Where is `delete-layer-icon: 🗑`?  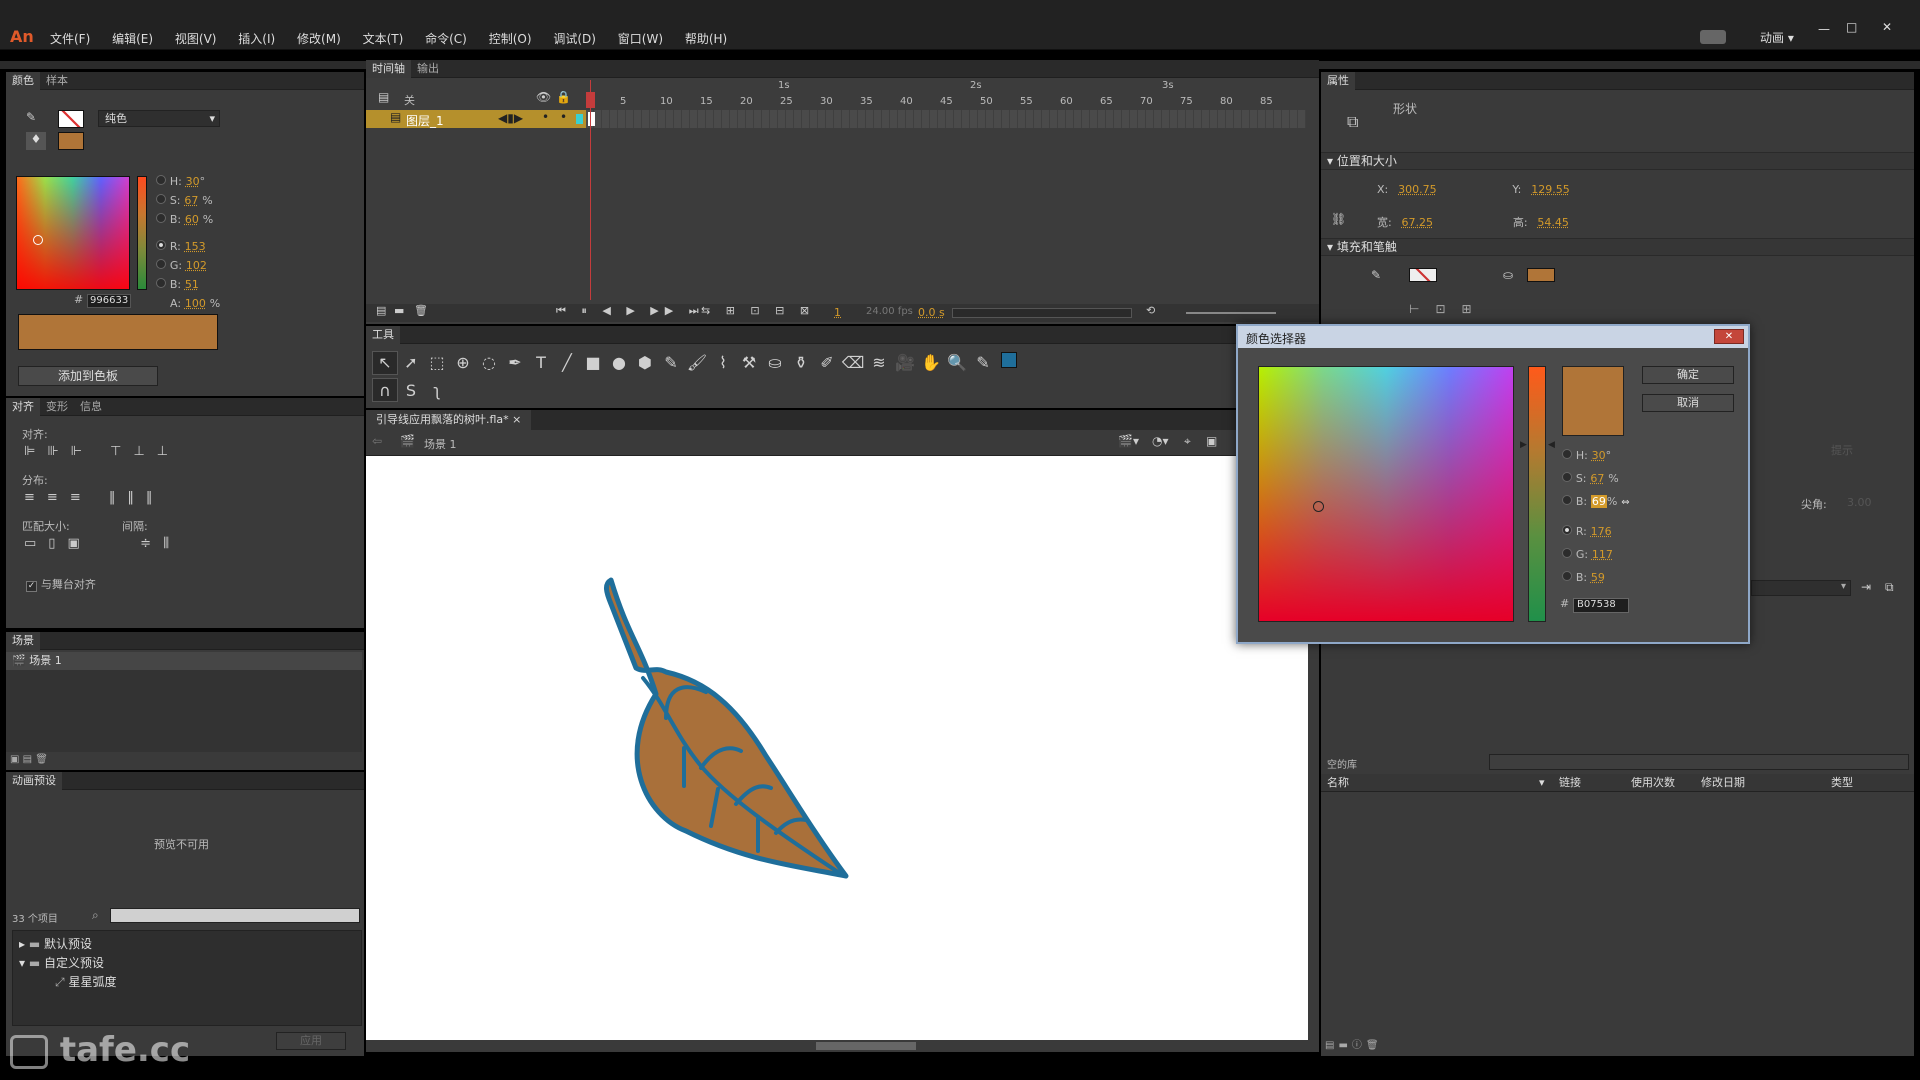
delete-layer-icon: 🗑 is located at coordinates (421, 310).